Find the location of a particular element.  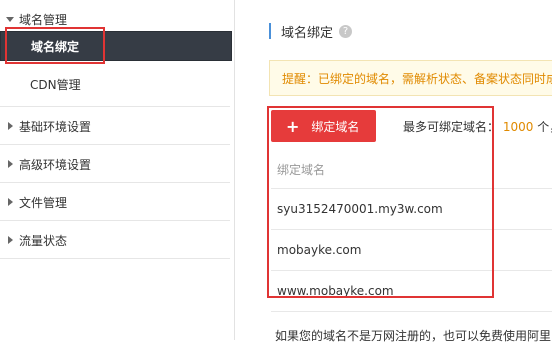

highlight-box is located at coordinates (55, 45).